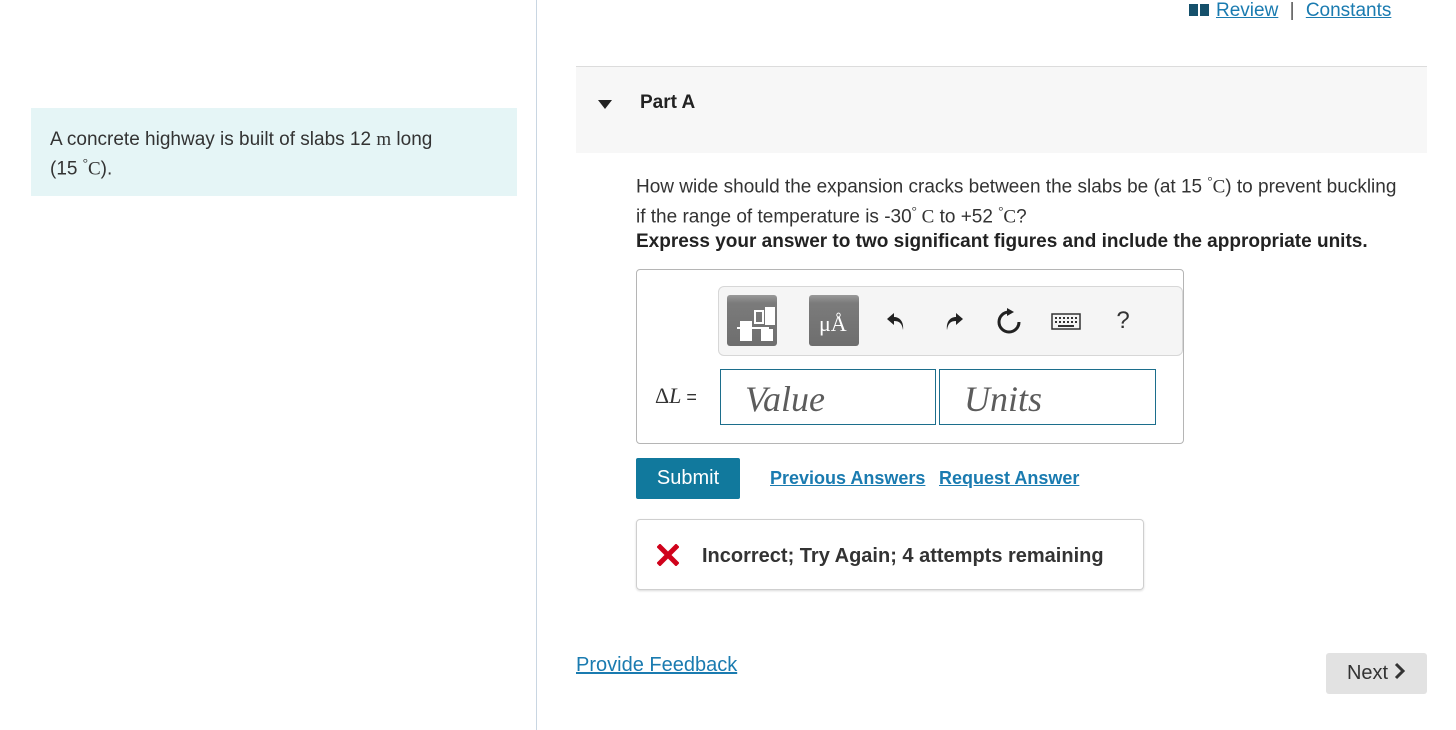  Describe the element at coordinates (536, 365) in the screenshot. I see `panel-divider` at that location.